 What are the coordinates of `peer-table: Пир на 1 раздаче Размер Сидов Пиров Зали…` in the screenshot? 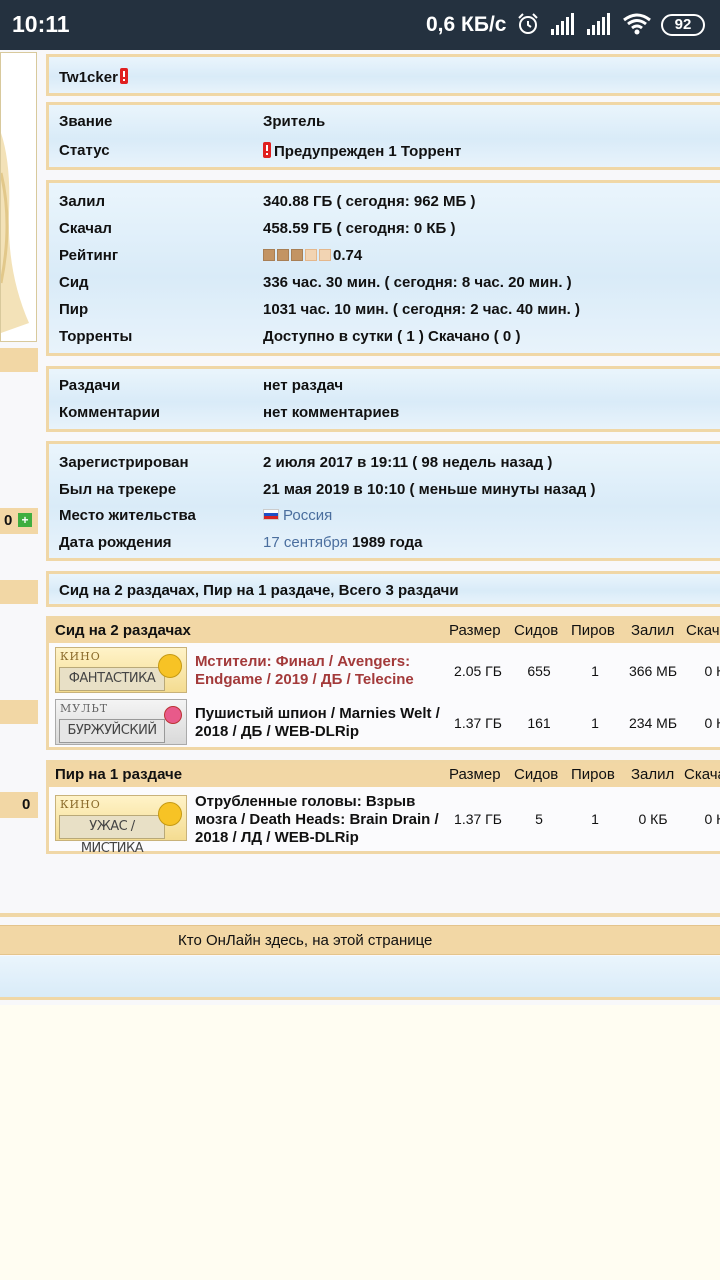 It's located at (383, 808).